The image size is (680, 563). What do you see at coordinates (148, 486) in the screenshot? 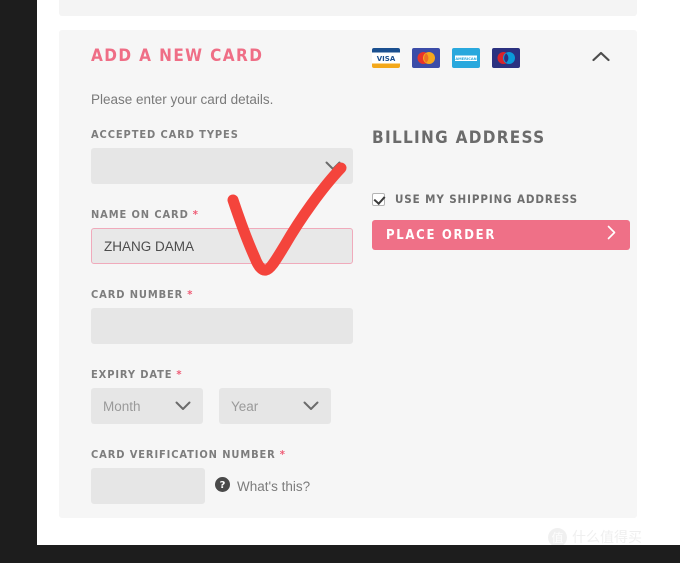
I see `card-verification-number-input` at bounding box center [148, 486].